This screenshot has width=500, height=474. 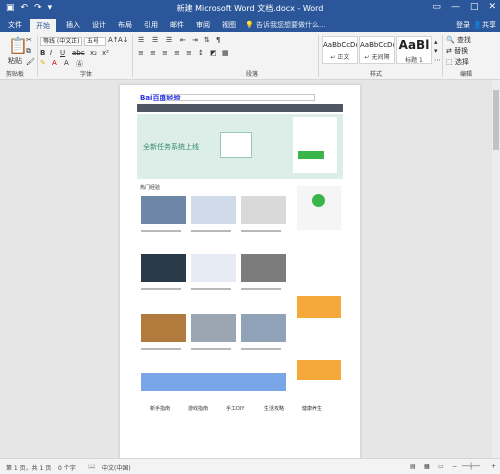 I want to click on share-label: 共享, so click(x=489, y=25).